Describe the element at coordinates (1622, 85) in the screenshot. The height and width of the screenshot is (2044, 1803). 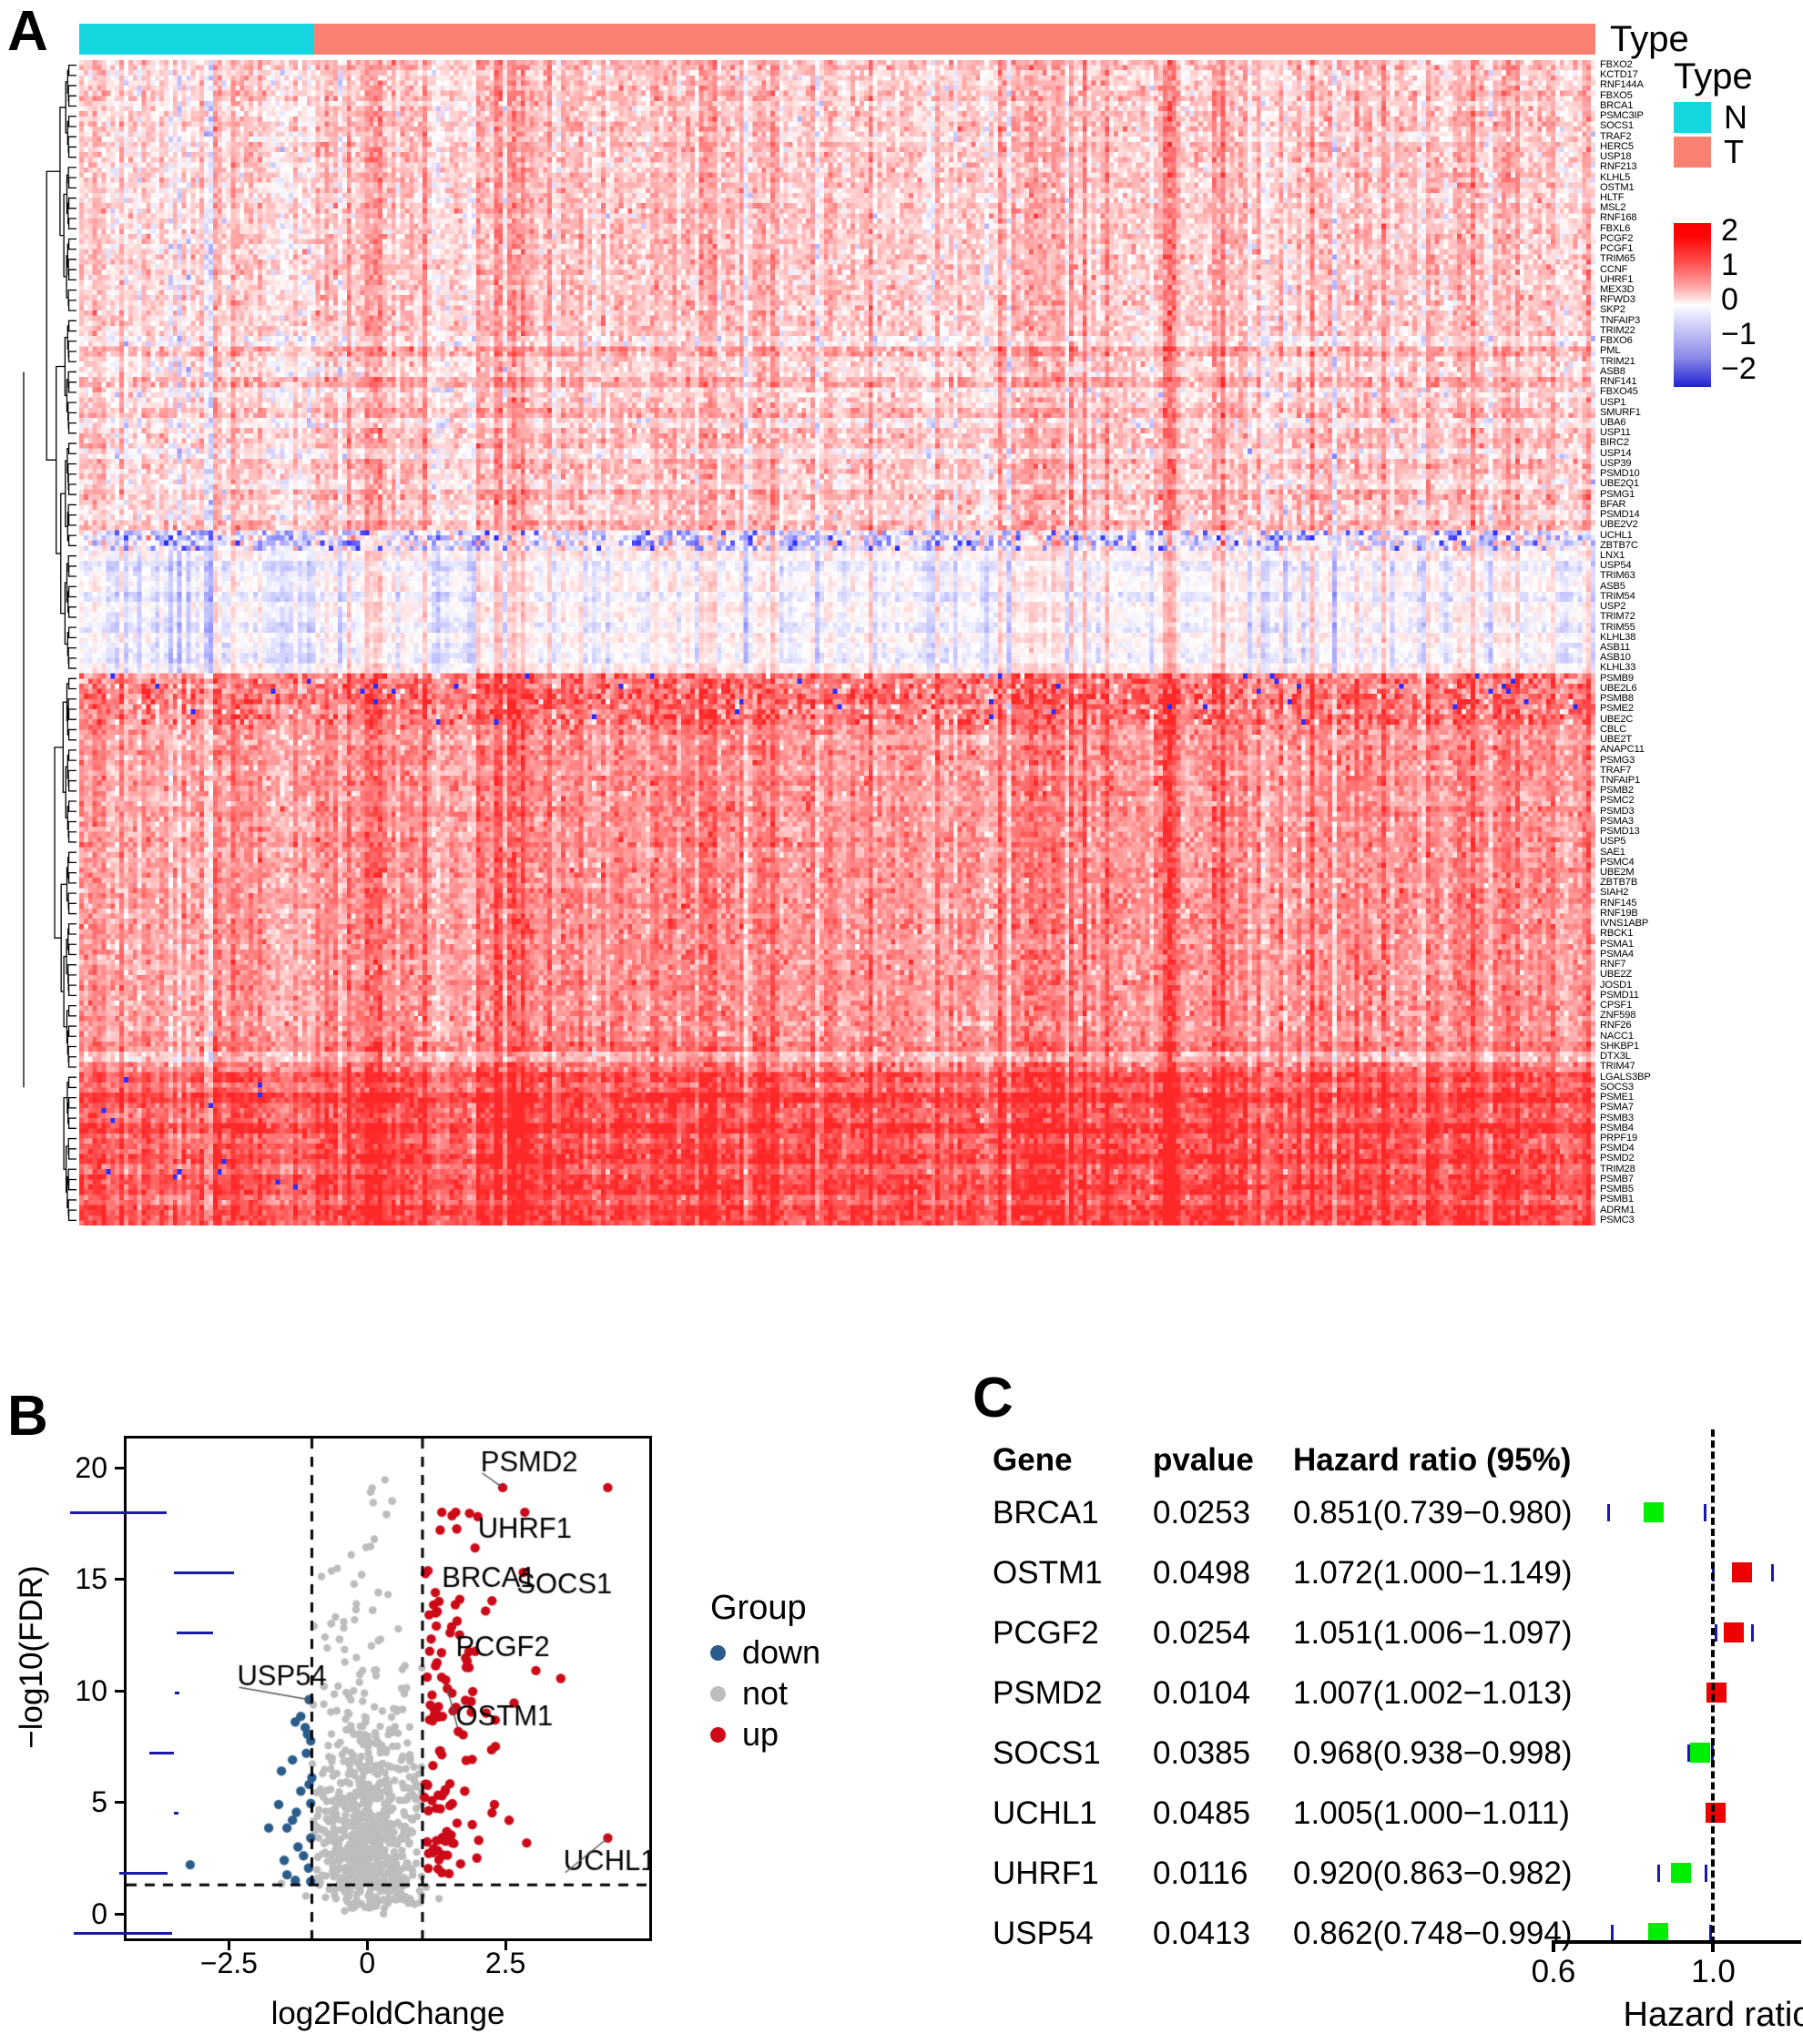
I see `gene-label: RNF144A` at that location.